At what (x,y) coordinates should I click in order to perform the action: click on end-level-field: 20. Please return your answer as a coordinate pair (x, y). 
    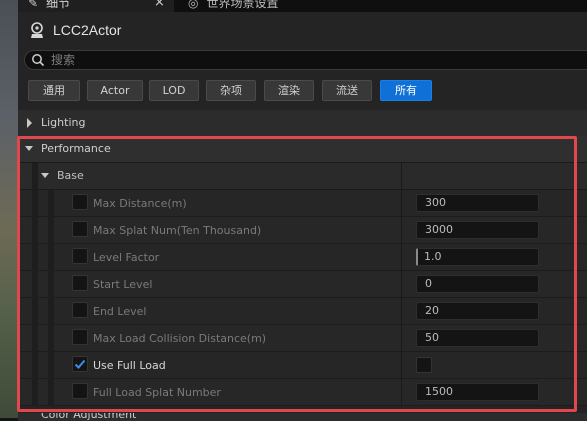
    Looking at the image, I should click on (477, 311).